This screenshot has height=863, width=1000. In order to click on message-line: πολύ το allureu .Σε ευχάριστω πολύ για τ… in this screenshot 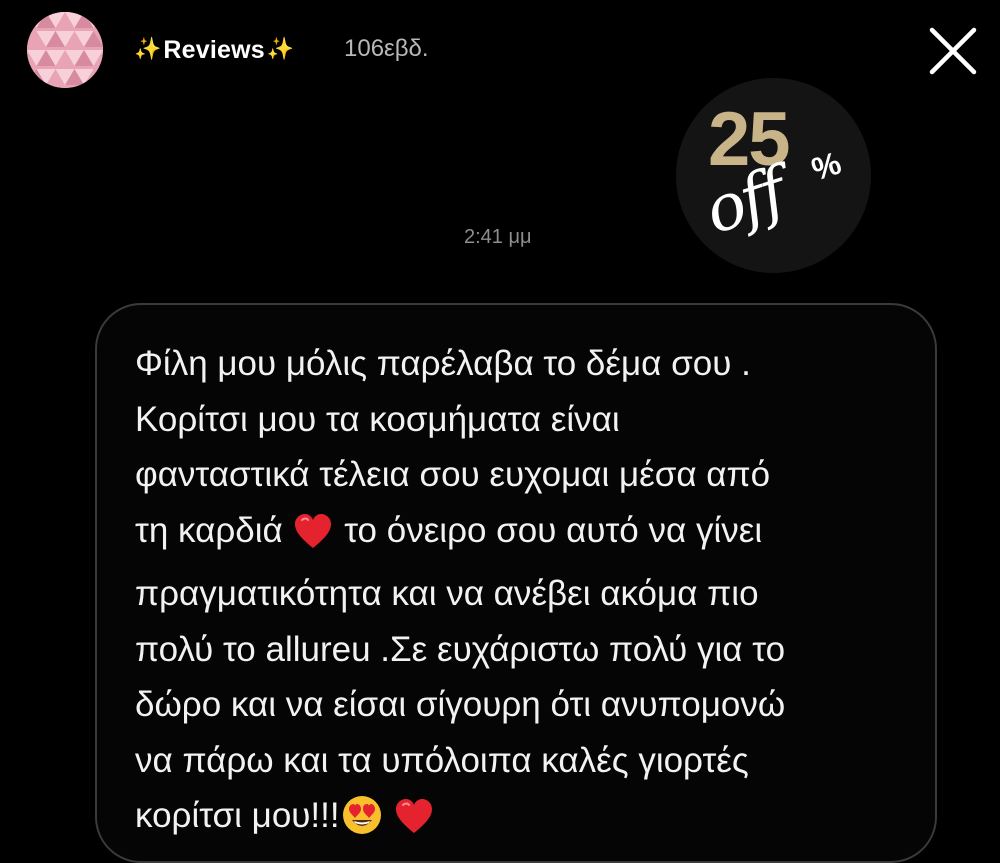, I will do `click(460, 649)`.